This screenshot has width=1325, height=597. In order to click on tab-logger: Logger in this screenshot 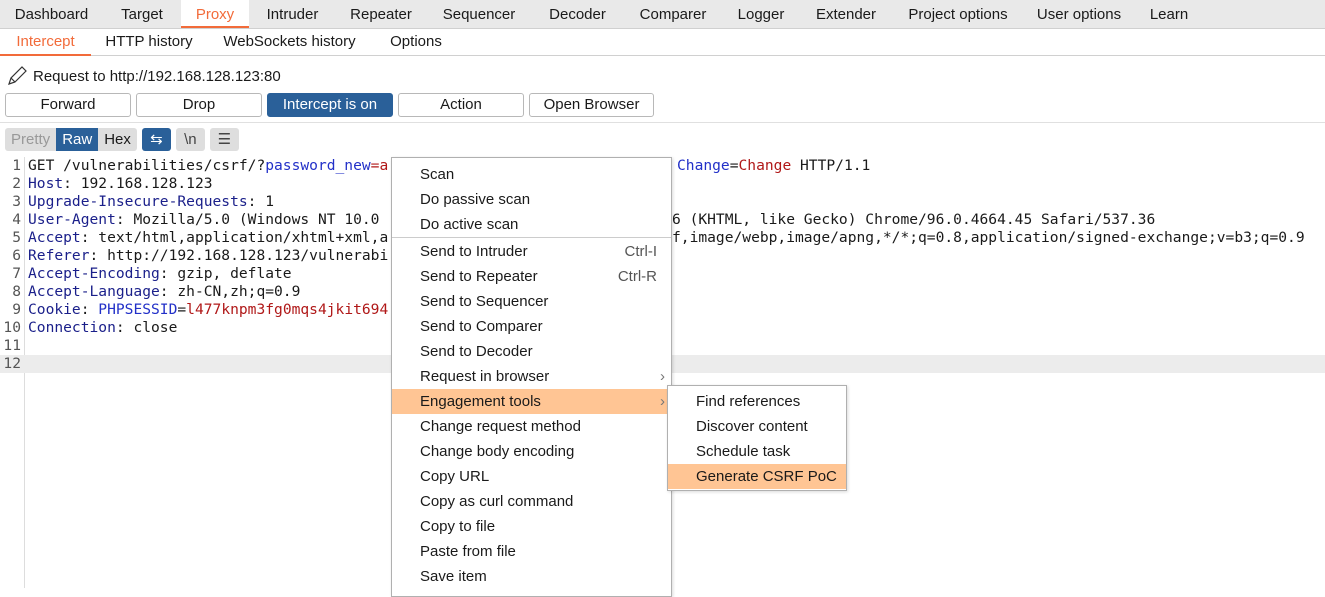, I will do `click(761, 14)`.